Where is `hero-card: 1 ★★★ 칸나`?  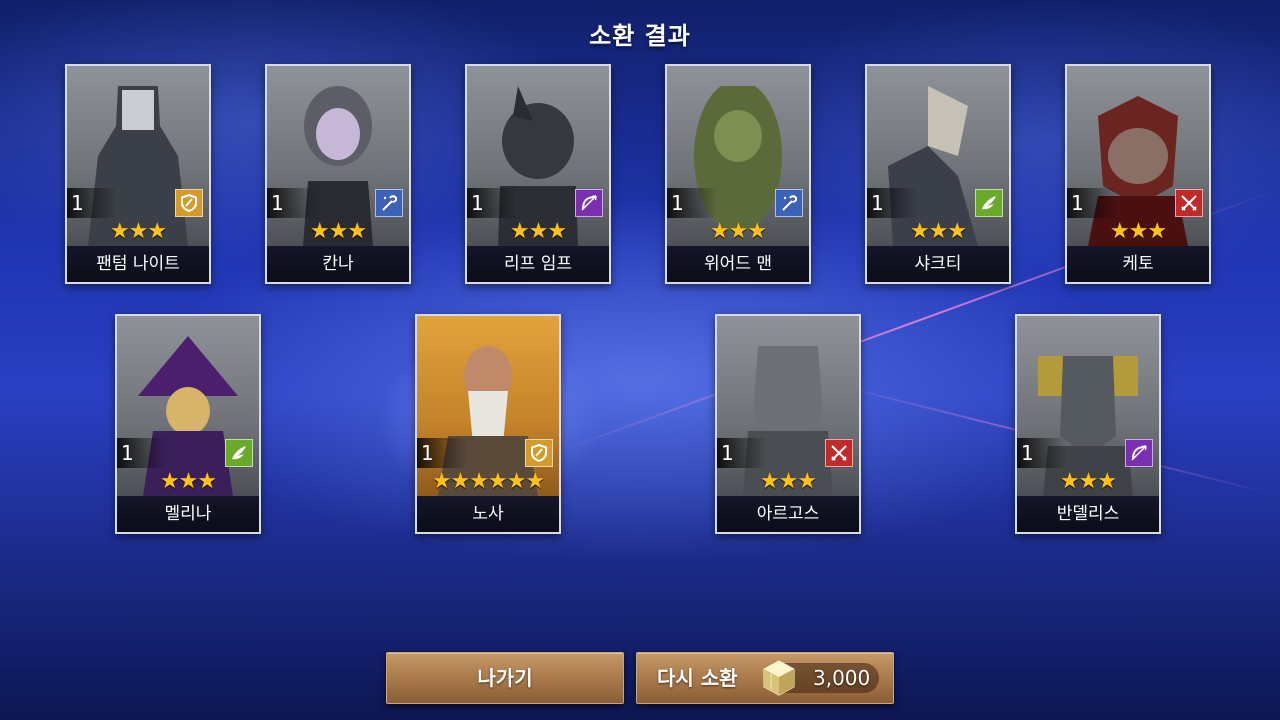
hero-card: 1 ★★★ 칸나 is located at coordinates (338, 174).